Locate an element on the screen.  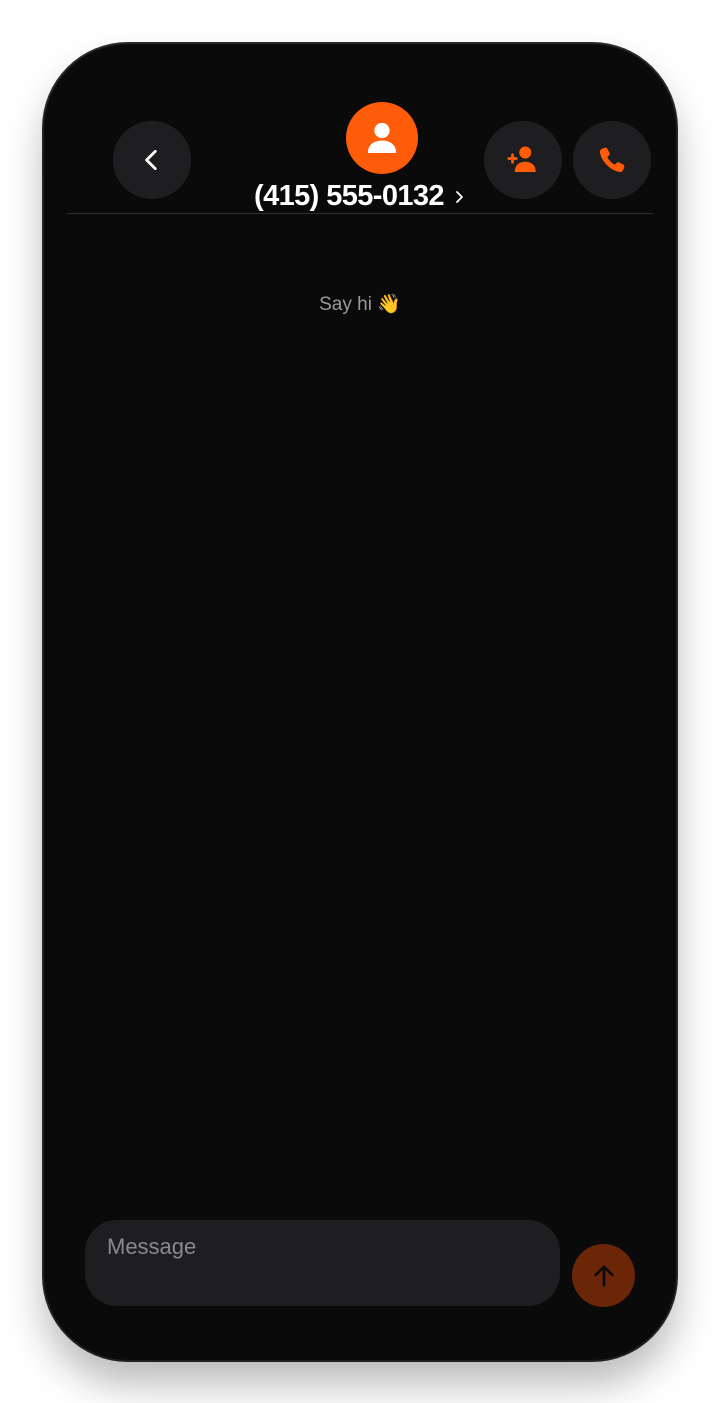
chevron-left-icon is located at coordinates (151, 160).